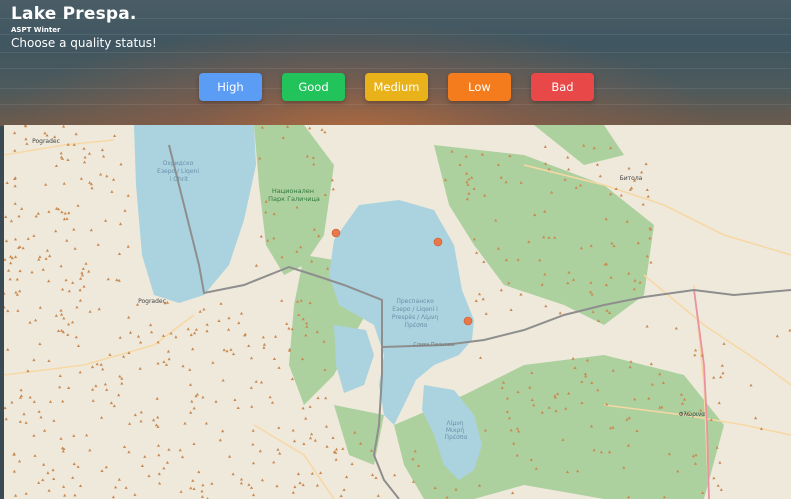 Image resolution: width=791 pixels, height=499 pixels. I want to click on label-galicica: Национален Парк Галичица, so click(294, 195).